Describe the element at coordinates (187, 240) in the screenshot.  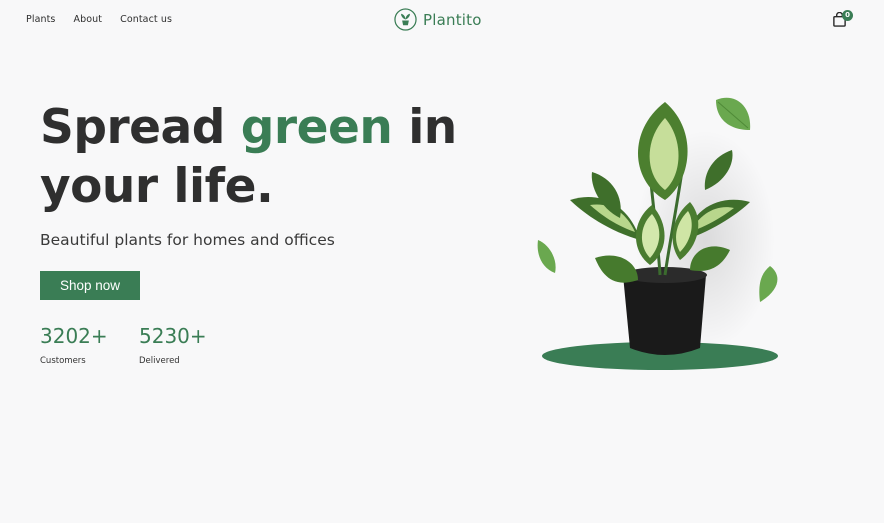
I see `hero-subtitle: Beautiful plants for homes and offices` at that location.